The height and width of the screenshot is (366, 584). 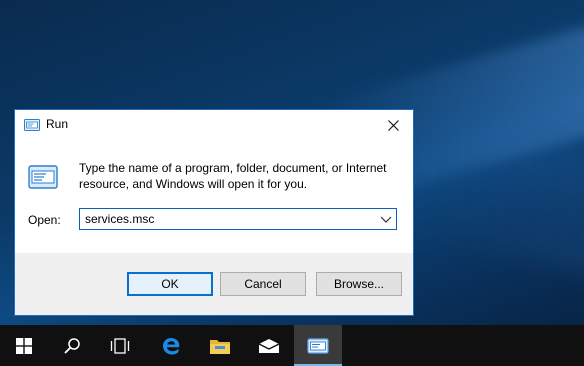 I want to click on search-icon, so click(x=72, y=345).